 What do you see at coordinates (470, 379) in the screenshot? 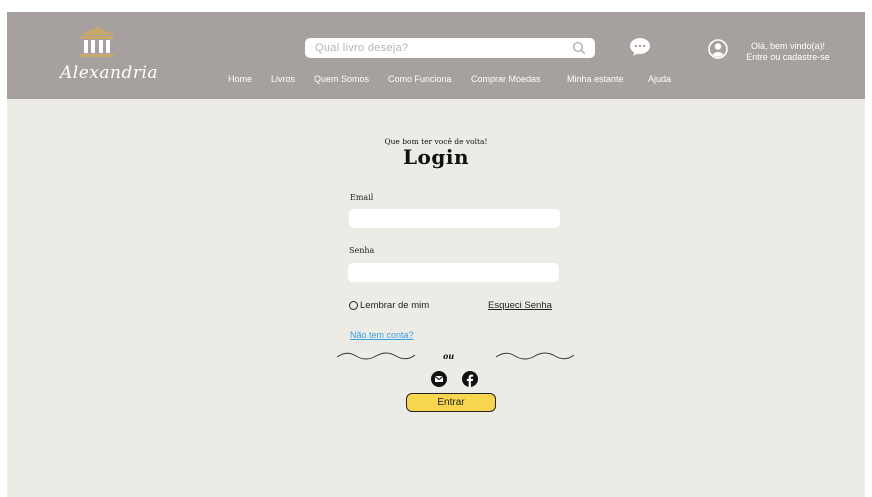
I see `facebook-icon` at bounding box center [470, 379].